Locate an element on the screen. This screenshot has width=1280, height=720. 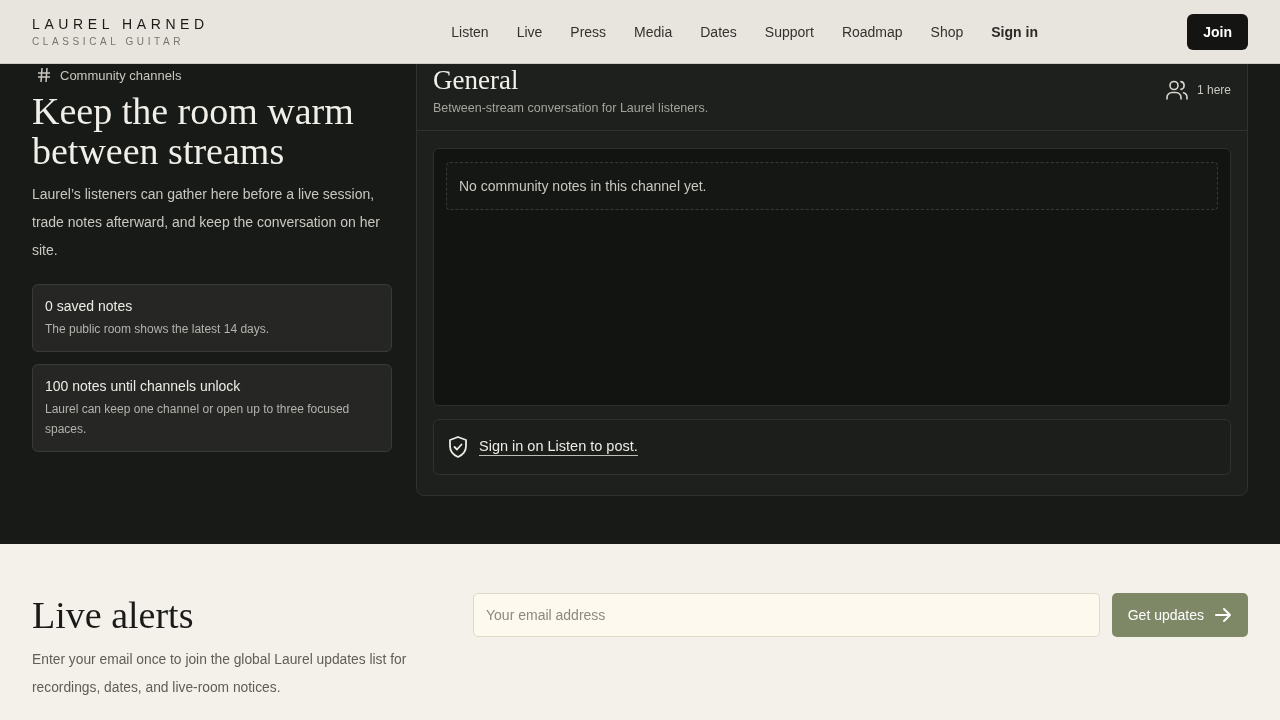
alerts-heading: Live alerts is located at coordinates (113, 615).